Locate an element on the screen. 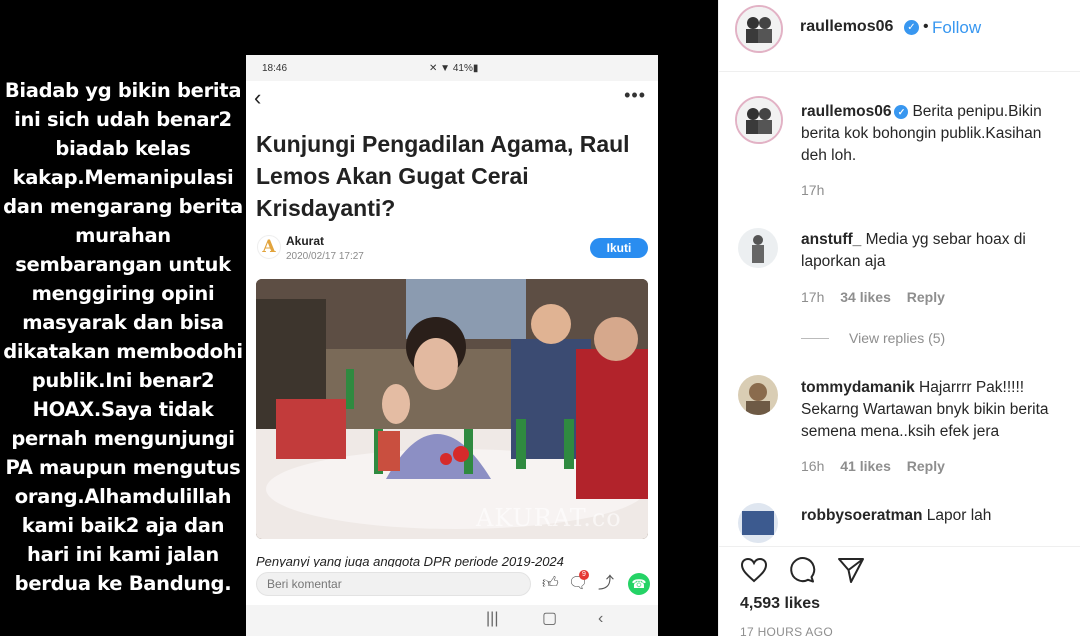 This screenshot has width=1080, height=636. avatar is located at coordinates (759, 29).